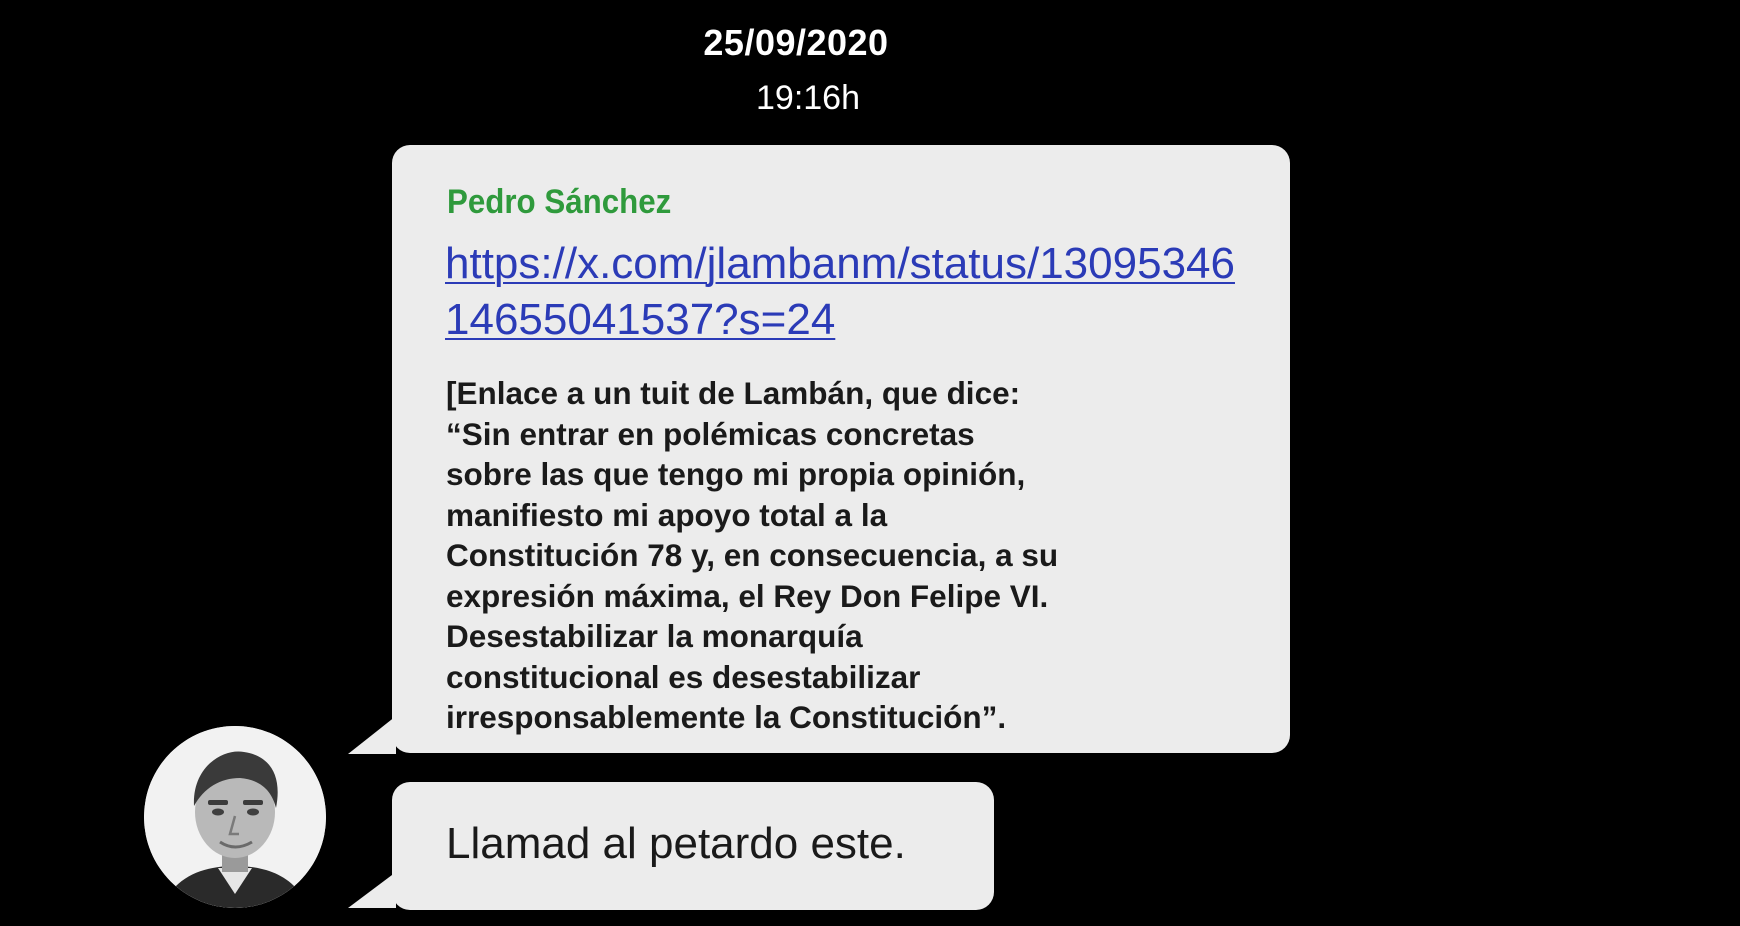  Describe the element at coordinates (796, 42) in the screenshot. I see `message-date: 25/09/2020` at that location.